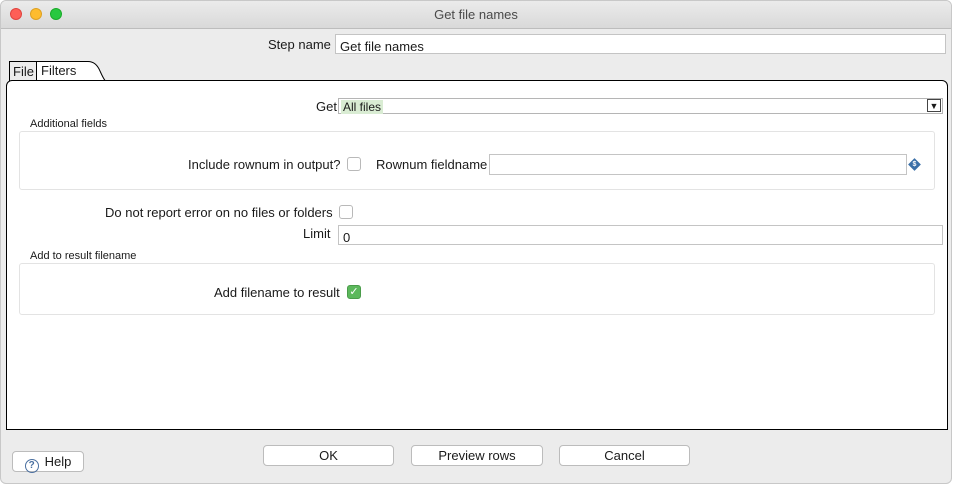  I want to click on get-label: Get, so click(326, 106).